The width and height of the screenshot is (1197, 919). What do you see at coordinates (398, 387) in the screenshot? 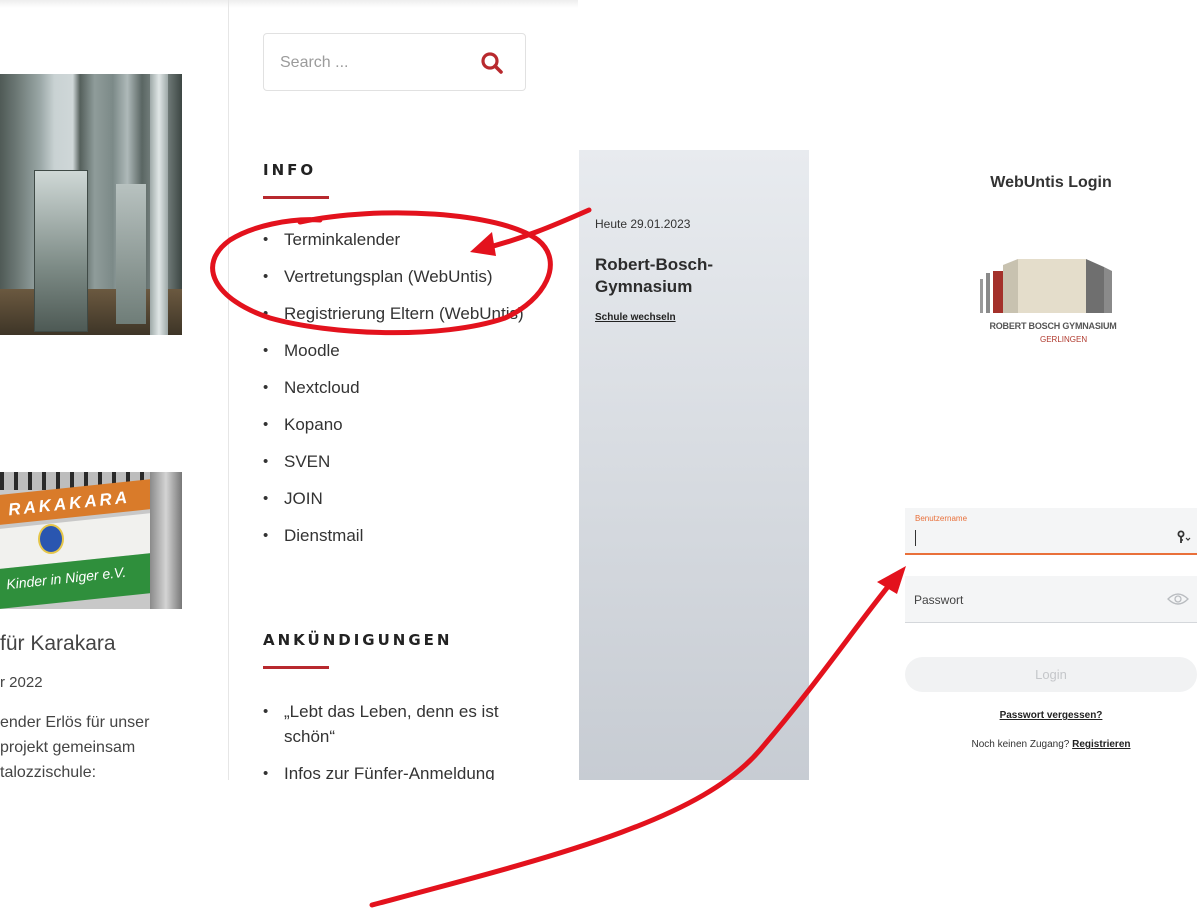
I see `menu-item-nextcloud: Nextcloud` at bounding box center [398, 387].